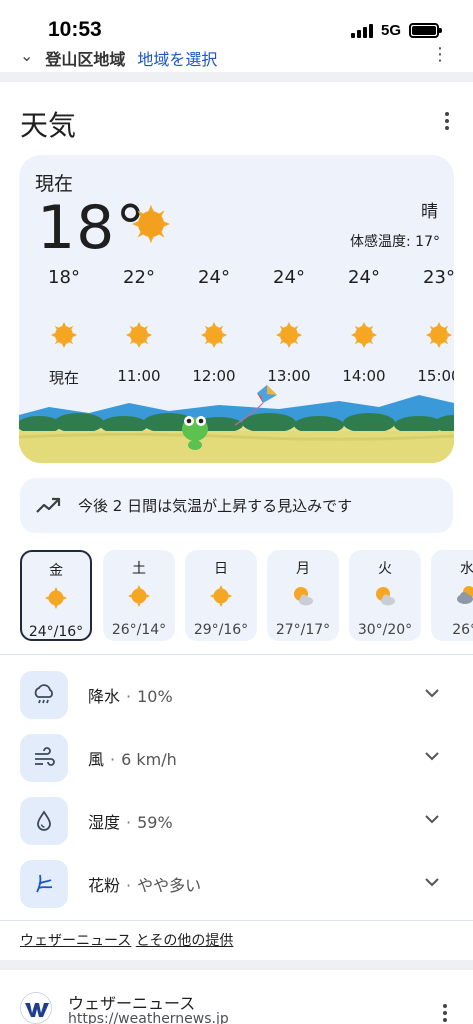 The width and height of the screenshot is (473, 1024). Describe the element at coordinates (104, 696) in the screenshot. I see `detail-label: 降水` at that location.